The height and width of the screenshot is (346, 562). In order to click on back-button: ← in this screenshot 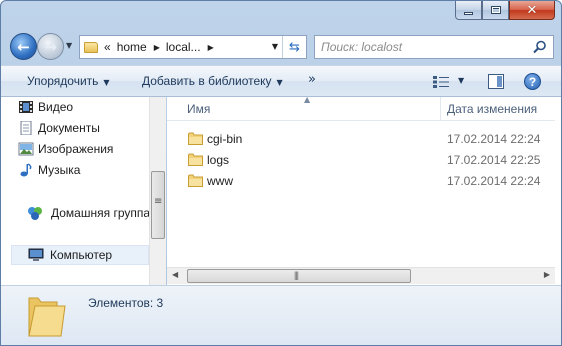, I will do `click(23, 46)`.